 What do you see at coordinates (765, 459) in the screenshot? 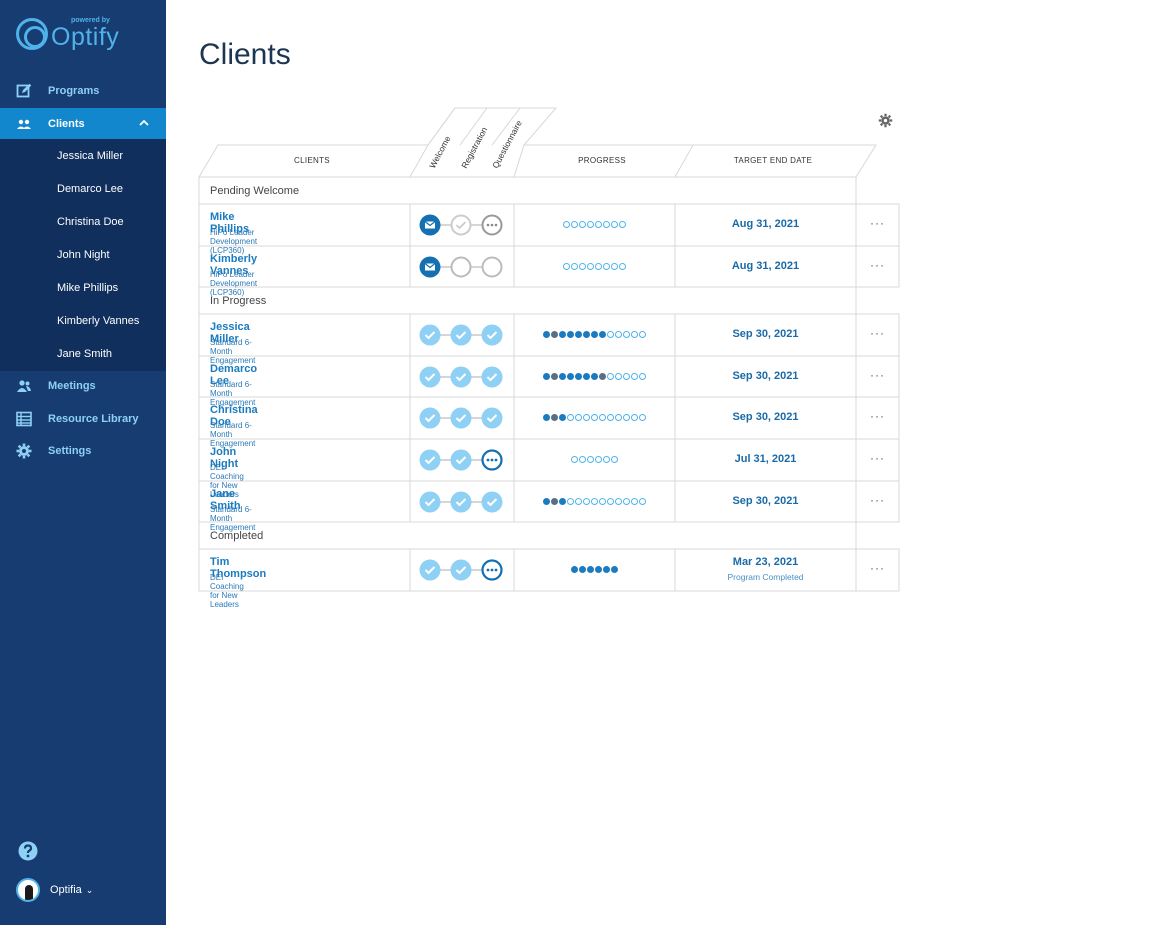
I see `target-end-date: Jul 31, 2021` at bounding box center [765, 459].